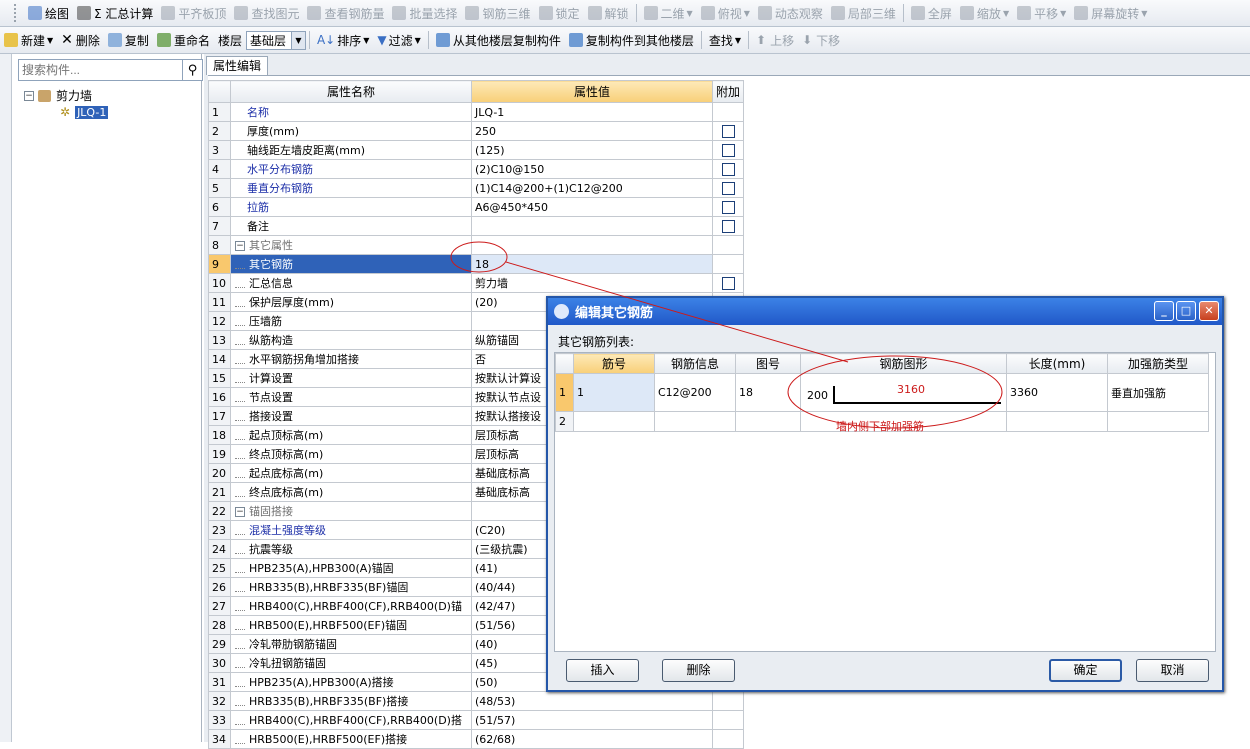  Describe the element at coordinates (821, 40) in the screenshot. I see `move-down-button: ⬇ 下移` at that location.